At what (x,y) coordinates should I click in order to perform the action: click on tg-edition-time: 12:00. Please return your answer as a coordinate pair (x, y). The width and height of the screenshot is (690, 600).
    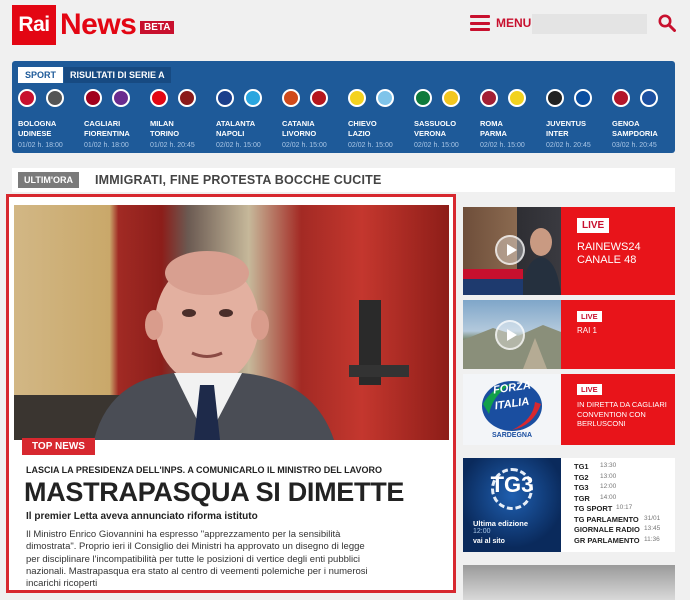
    Looking at the image, I should click on (482, 531).